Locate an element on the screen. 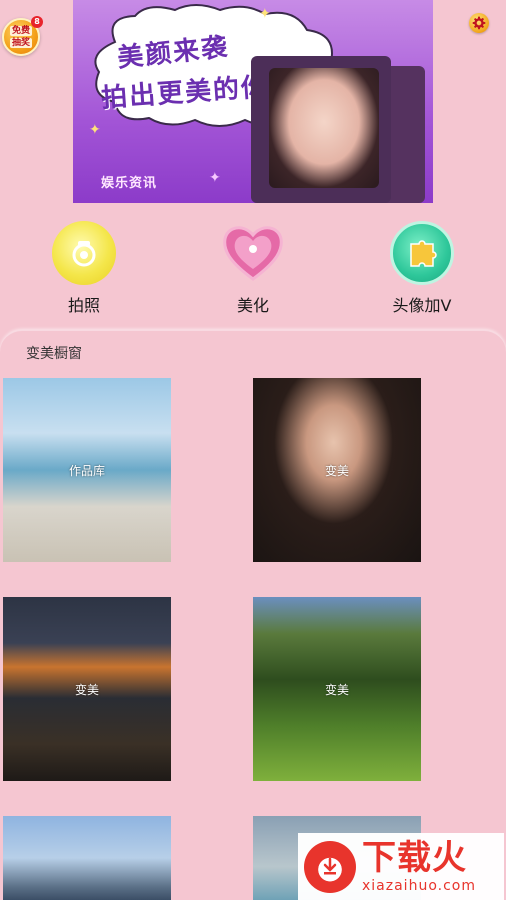  banner-portrait-image is located at coordinates (324, 128).